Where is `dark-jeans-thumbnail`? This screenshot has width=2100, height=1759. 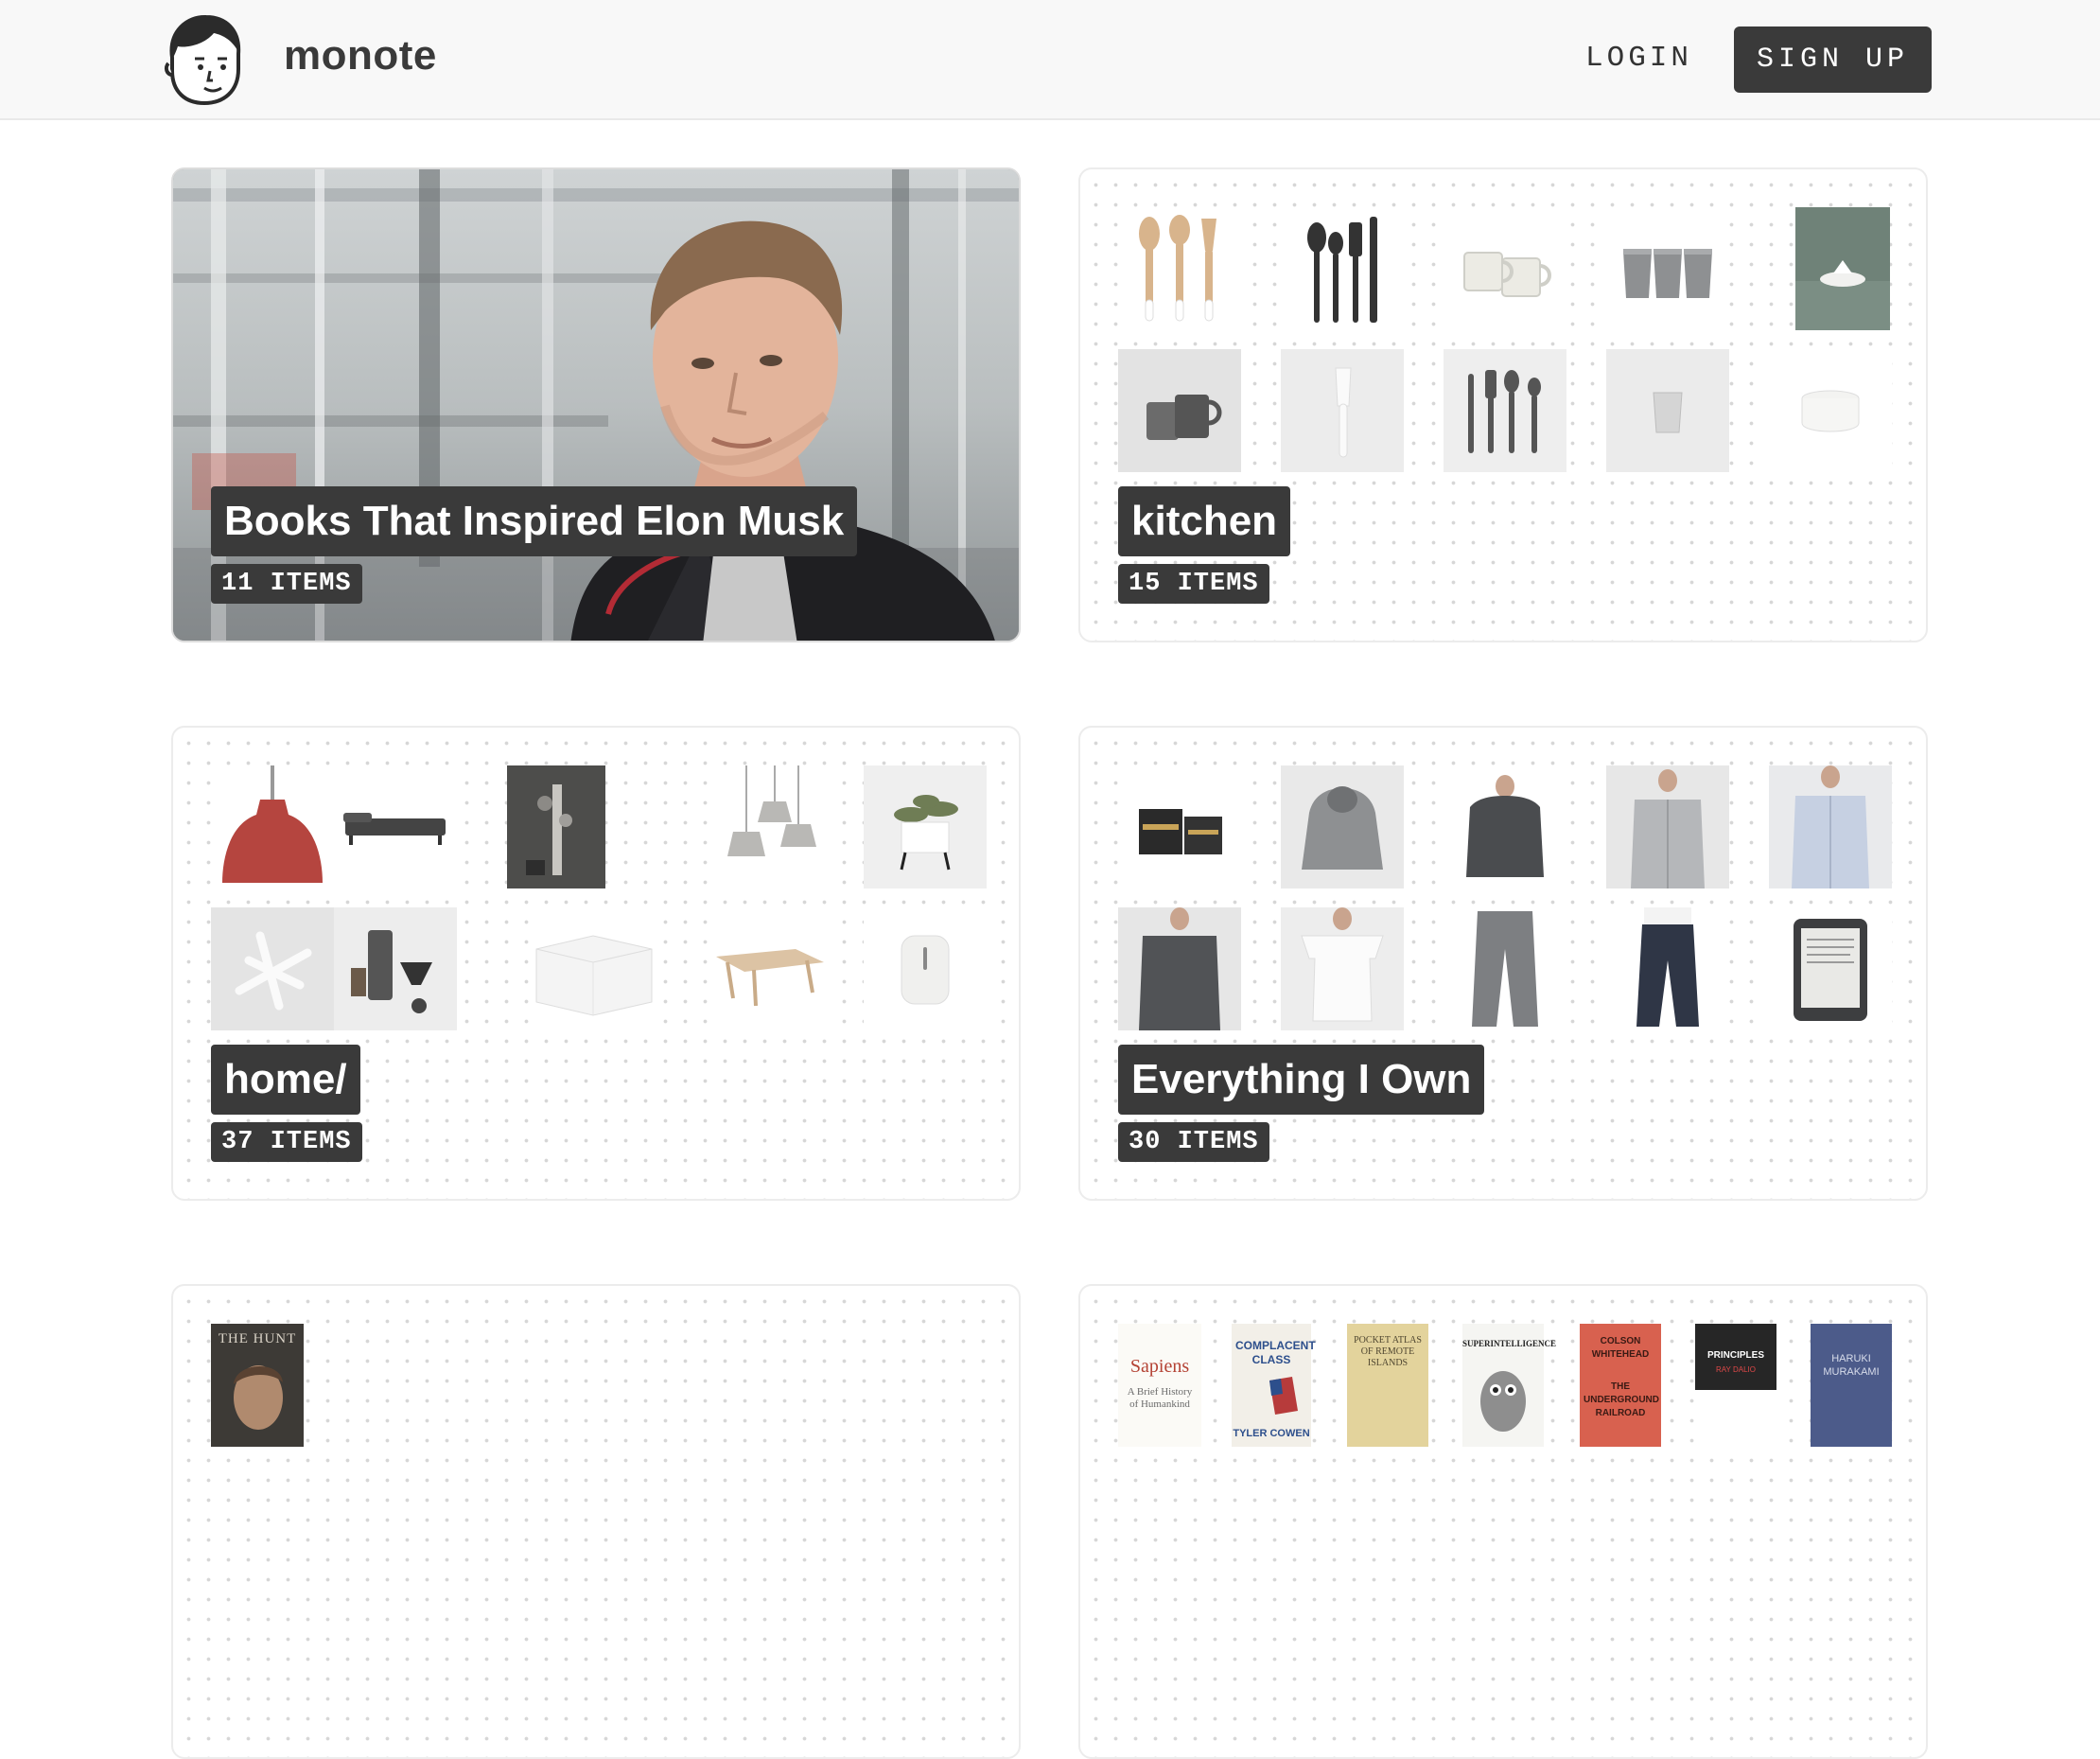 dark-jeans-thumbnail is located at coordinates (1667, 968).